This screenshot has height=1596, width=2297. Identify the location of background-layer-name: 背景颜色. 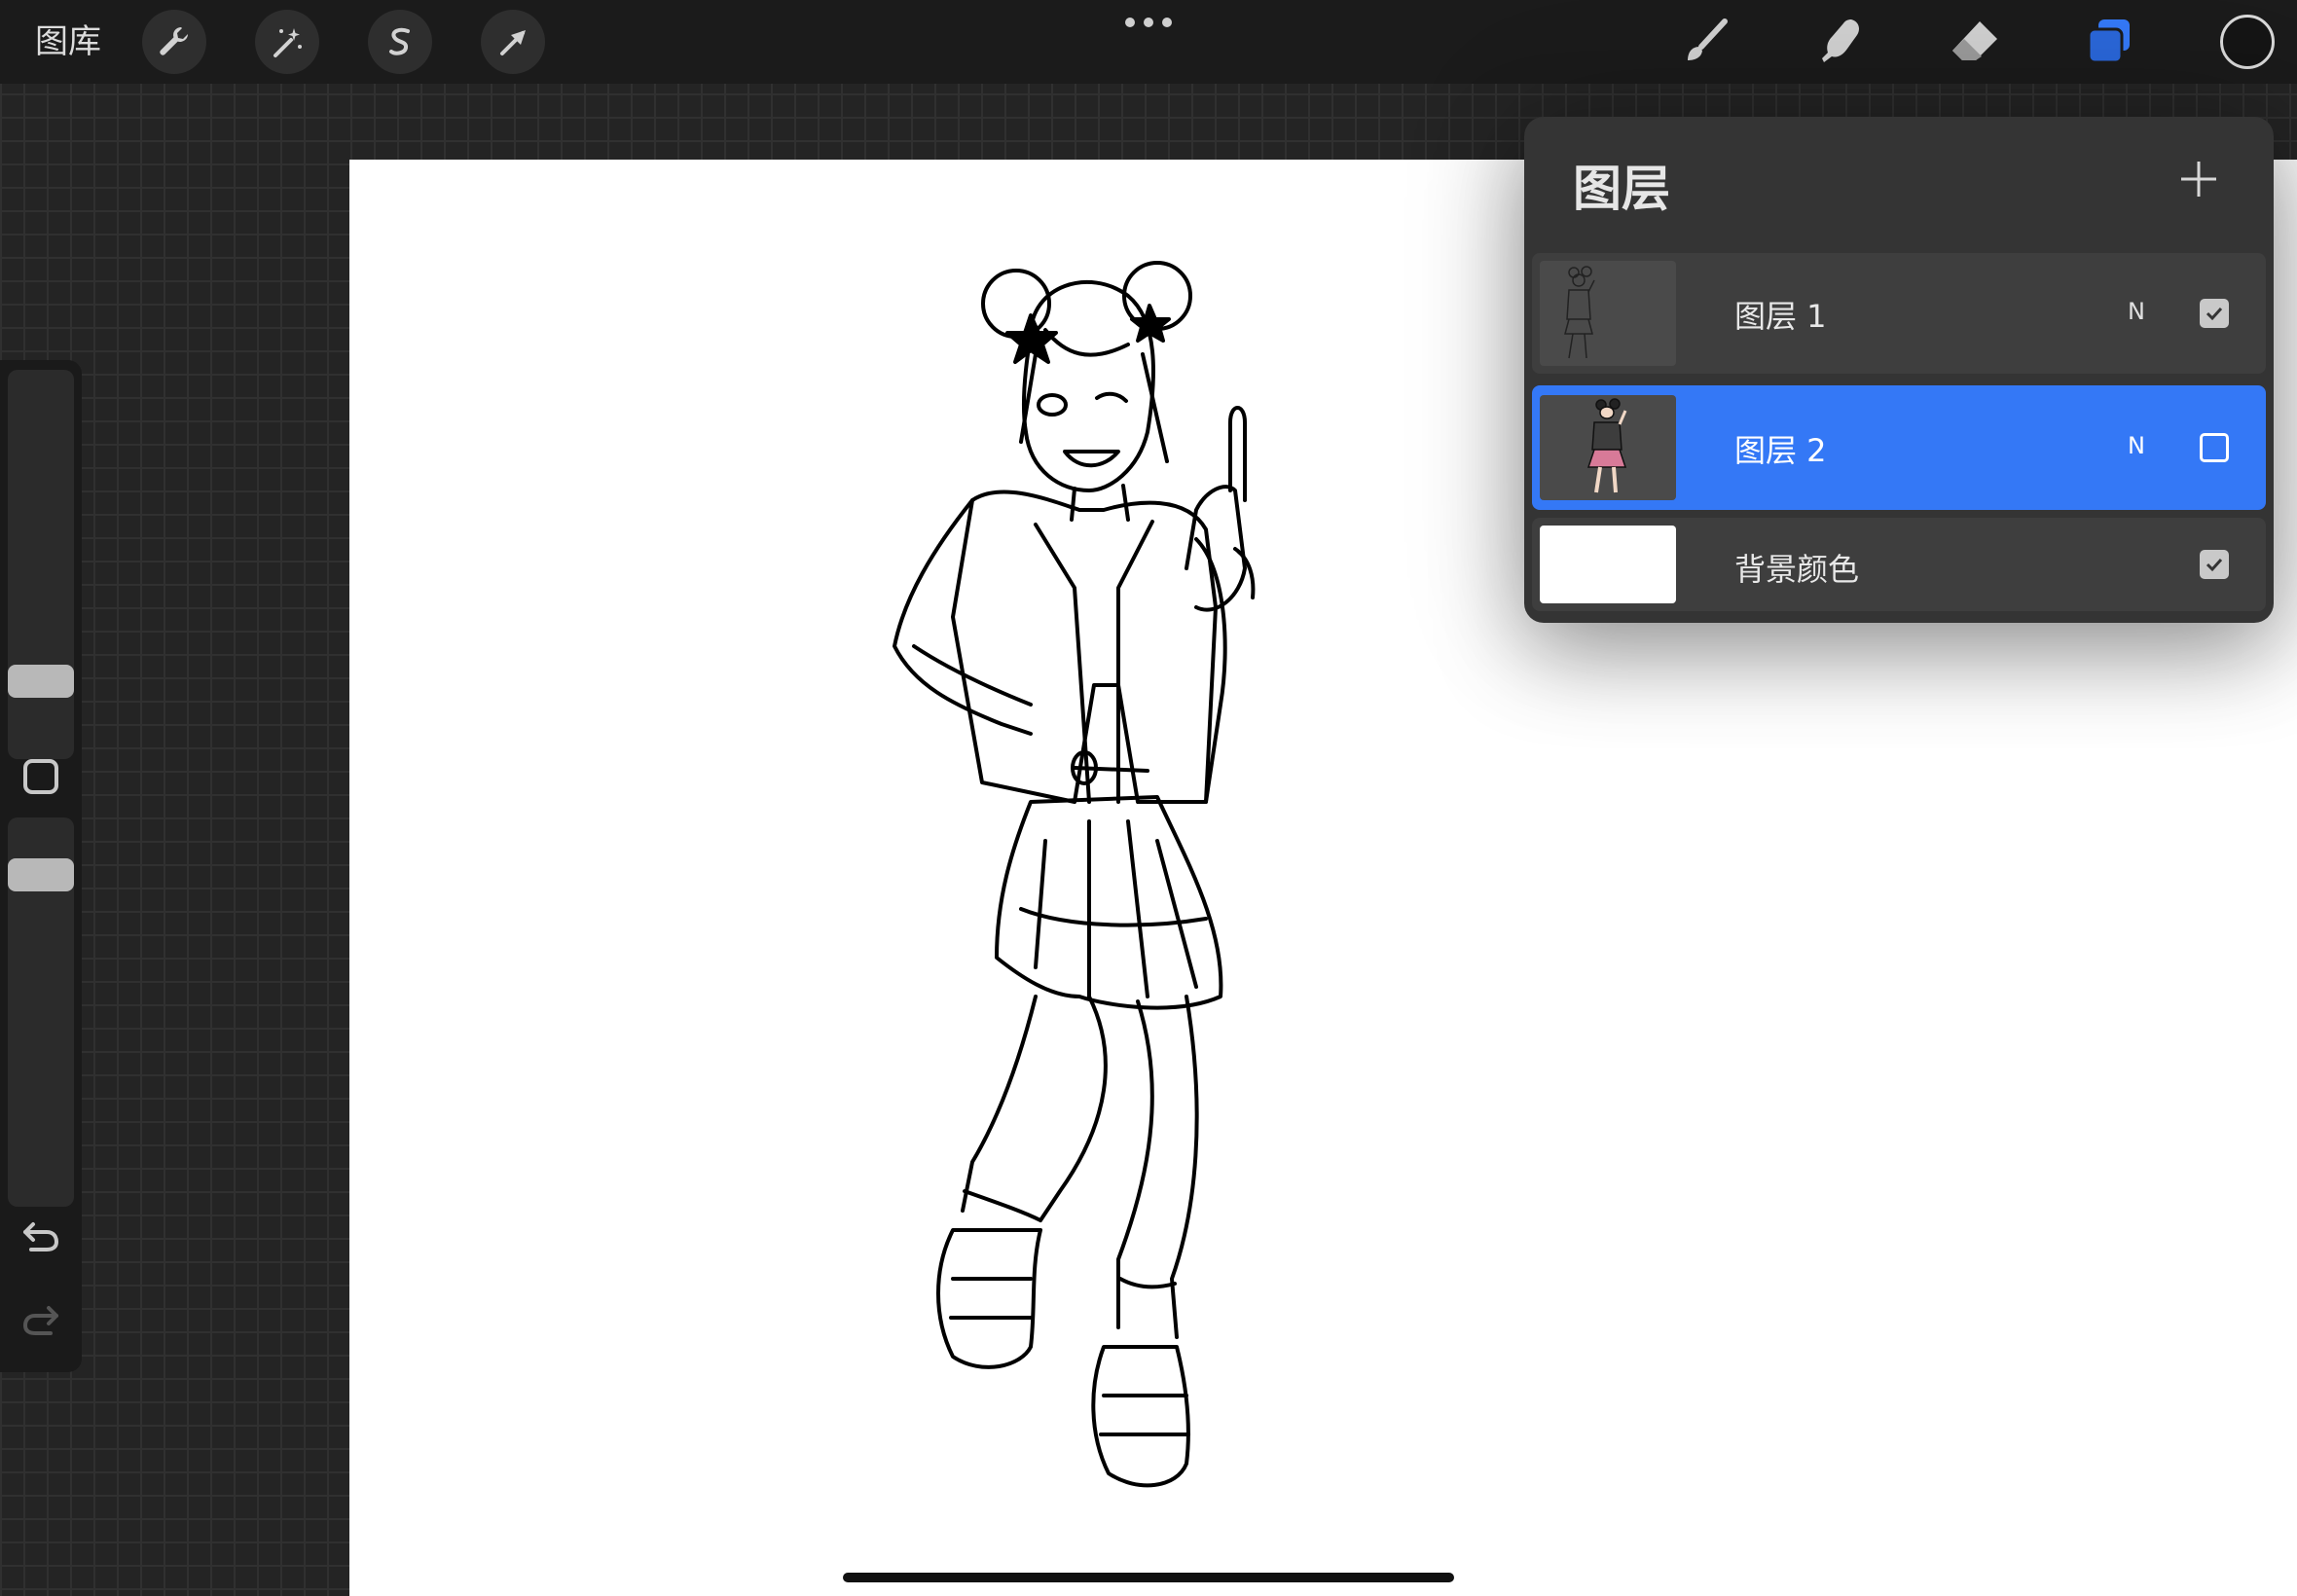
(1797, 569).